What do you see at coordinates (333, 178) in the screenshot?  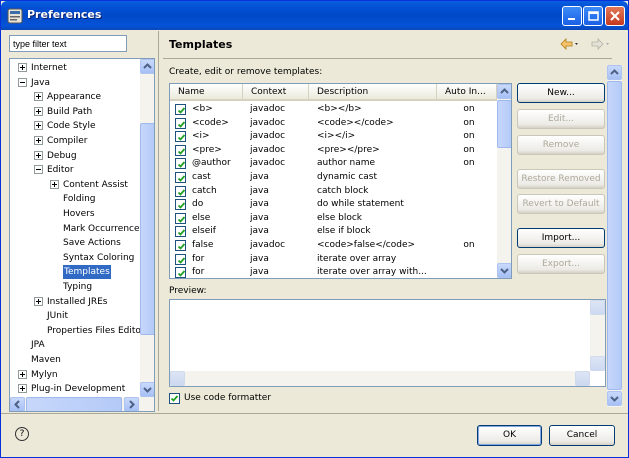 I see `table-row: cast java dynamic cast` at bounding box center [333, 178].